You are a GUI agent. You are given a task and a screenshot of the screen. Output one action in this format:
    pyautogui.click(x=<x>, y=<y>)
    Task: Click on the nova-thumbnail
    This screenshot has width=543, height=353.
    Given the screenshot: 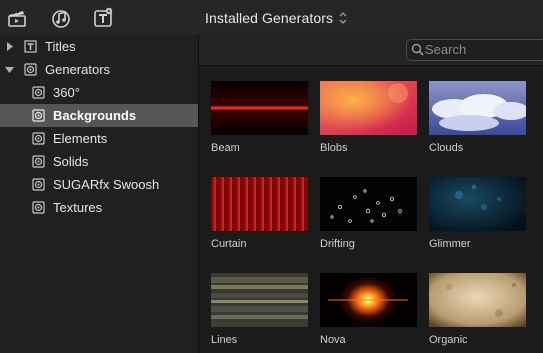 What is the action you would take?
    pyautogui.click(x=368, y=300)
    